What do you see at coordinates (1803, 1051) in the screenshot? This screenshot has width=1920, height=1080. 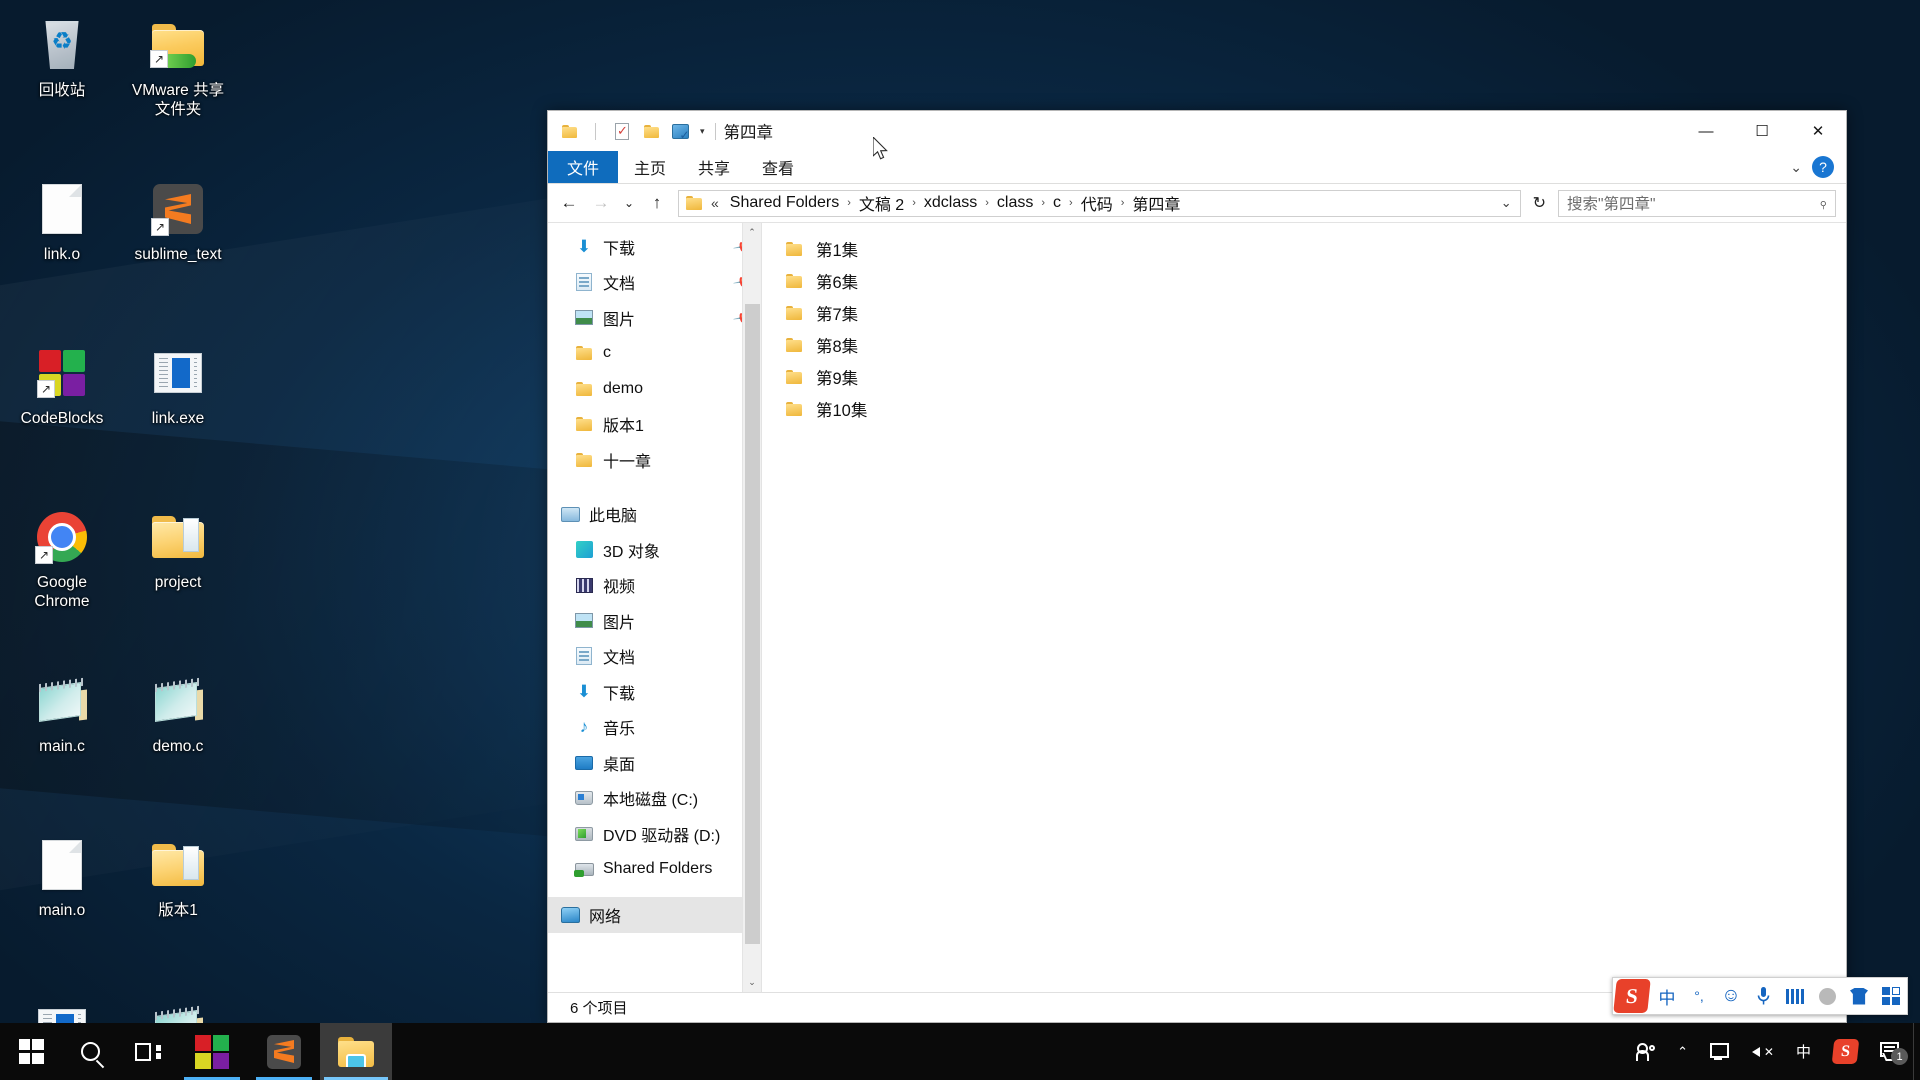 I see `ime-indicator: 中` at bounding box center [1803, 1051].